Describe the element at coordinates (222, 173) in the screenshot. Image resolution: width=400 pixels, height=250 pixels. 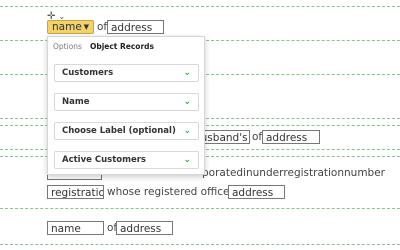
I see `paragraph-word: porated` at that location.